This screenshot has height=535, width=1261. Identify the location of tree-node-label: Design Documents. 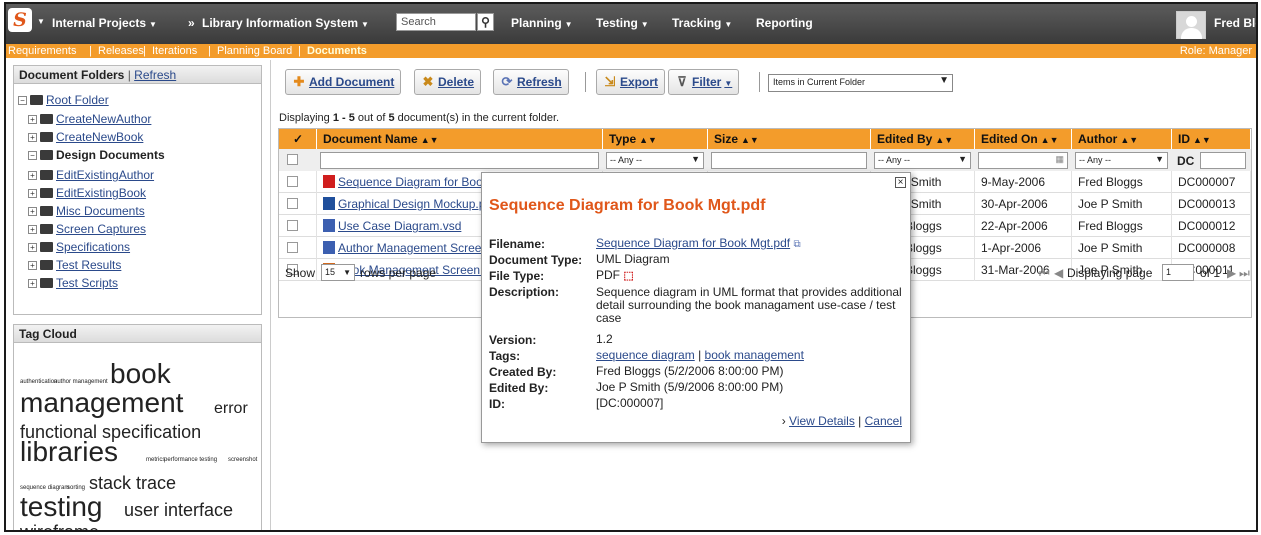
(110, 155).